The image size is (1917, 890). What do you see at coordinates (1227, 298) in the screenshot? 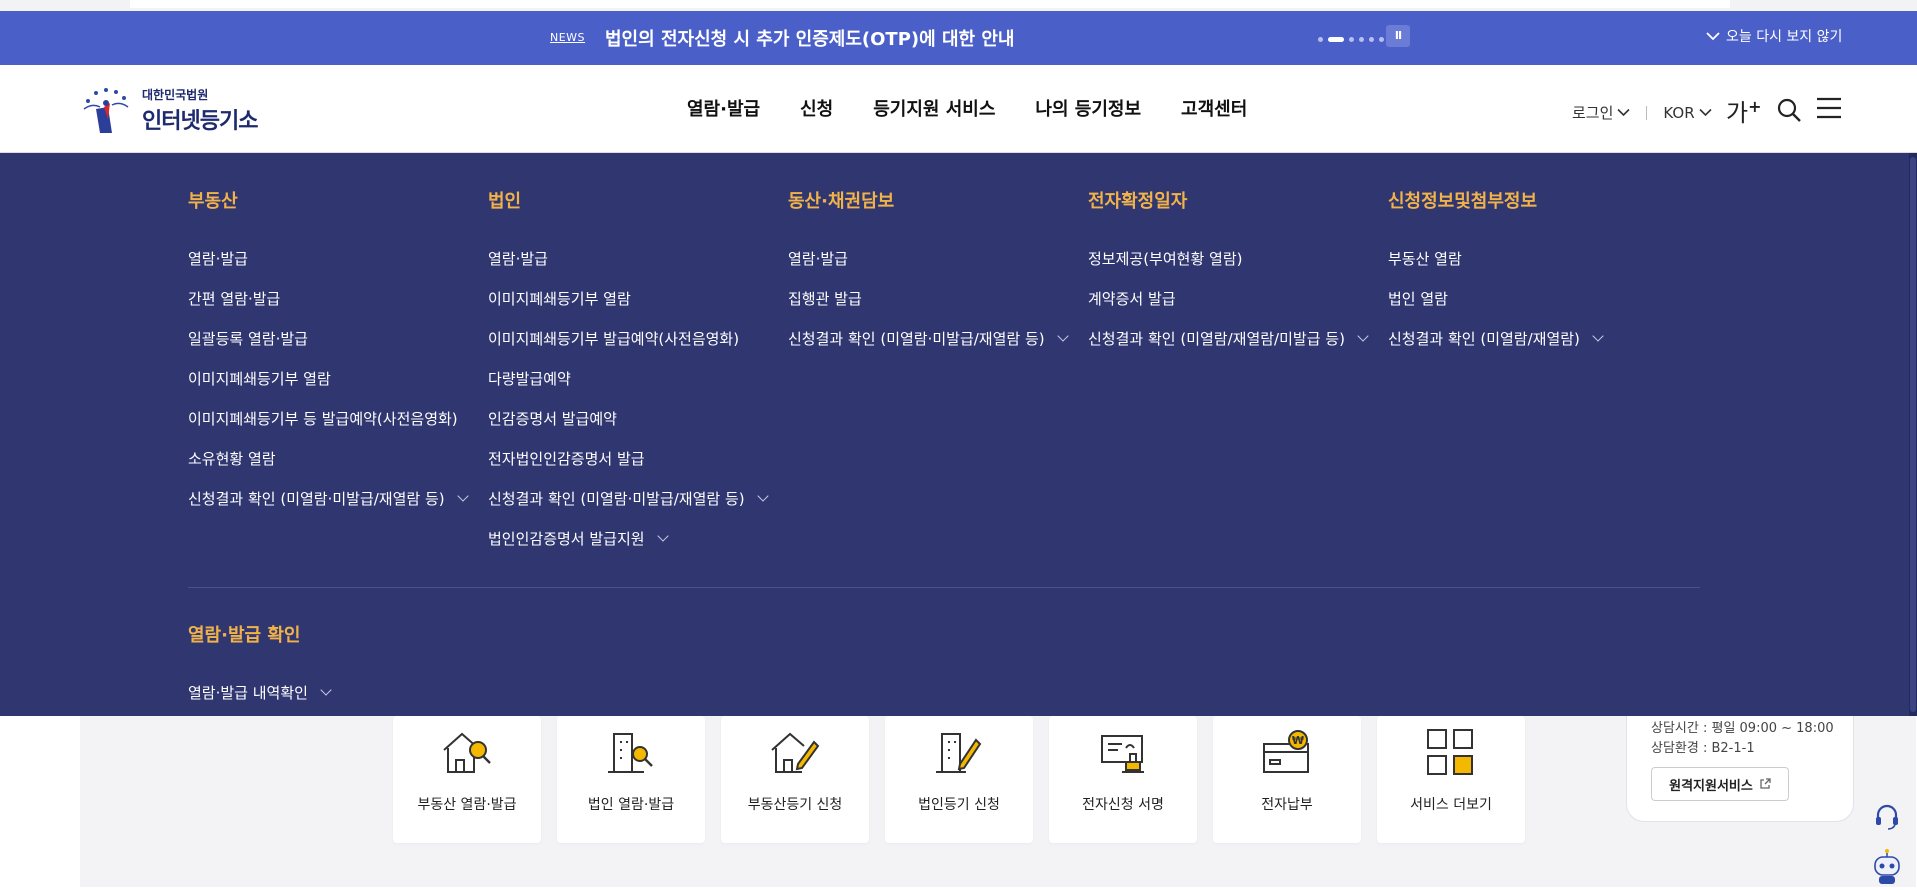
I see `mega-menu-item: 계약증서 발급` at bounding box center [1227, 298].